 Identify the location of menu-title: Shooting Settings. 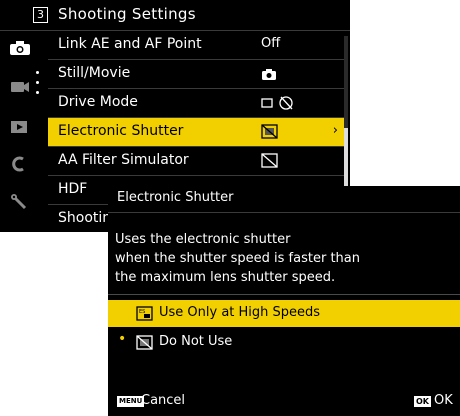
(127, 14).